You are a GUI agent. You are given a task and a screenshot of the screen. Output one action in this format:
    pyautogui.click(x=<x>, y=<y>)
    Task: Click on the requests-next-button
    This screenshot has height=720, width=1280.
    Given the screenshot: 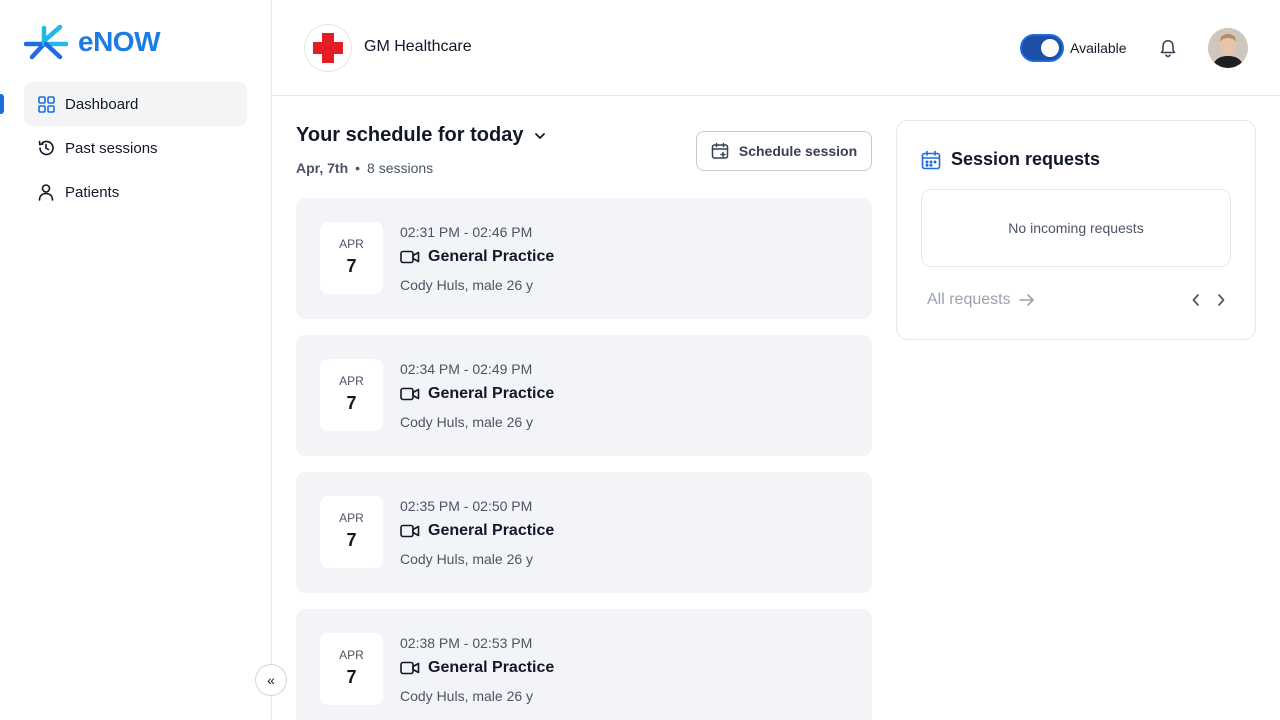 What is the action you would take?
    pyautogui.click(x=1221, y=300)
    